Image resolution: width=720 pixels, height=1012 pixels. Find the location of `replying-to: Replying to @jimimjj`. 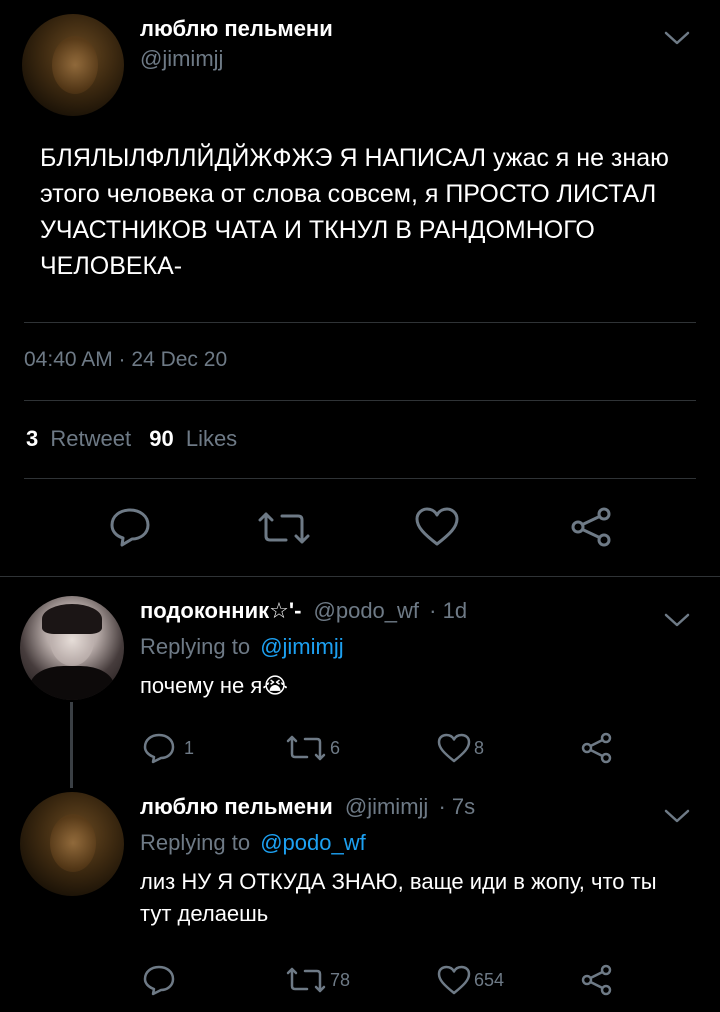

replying-to: Replying to @jimimjj is located at coordinates (242, 647).